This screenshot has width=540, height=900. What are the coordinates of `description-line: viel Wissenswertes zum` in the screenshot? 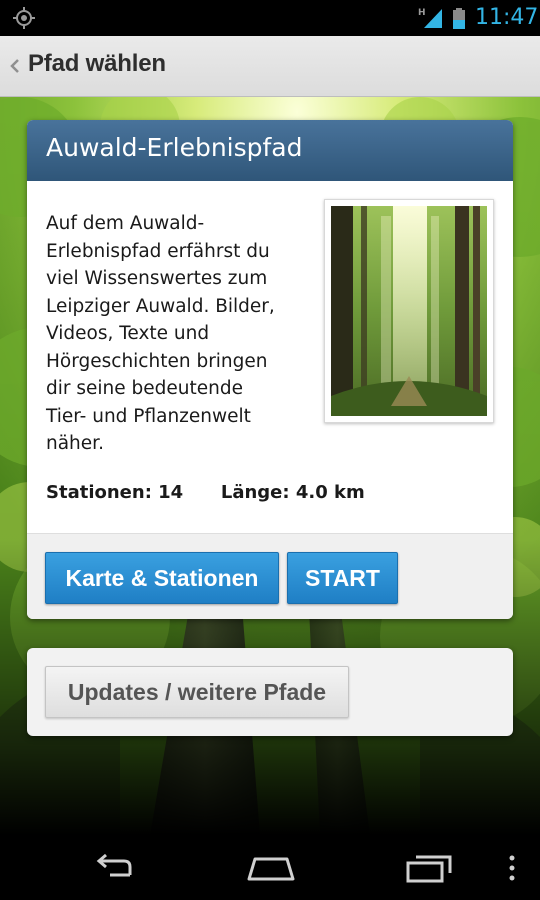 It's located at (157, 278).